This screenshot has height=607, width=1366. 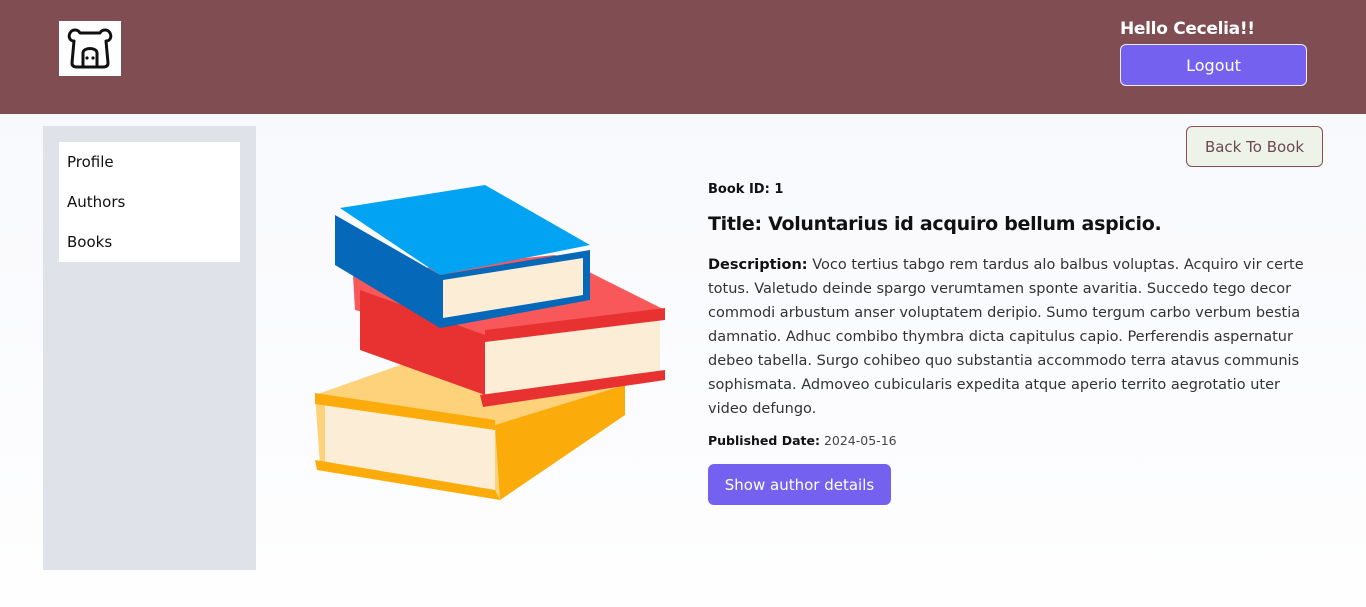 I want to click on published-date-label: Published Date:, so click(x=764, y=440).